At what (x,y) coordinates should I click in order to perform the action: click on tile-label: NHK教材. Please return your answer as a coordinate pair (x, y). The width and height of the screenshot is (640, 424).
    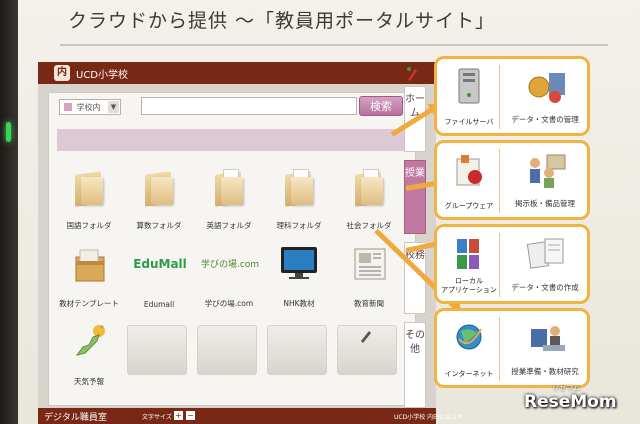
    Looking at the image, I should click on (299, 303).